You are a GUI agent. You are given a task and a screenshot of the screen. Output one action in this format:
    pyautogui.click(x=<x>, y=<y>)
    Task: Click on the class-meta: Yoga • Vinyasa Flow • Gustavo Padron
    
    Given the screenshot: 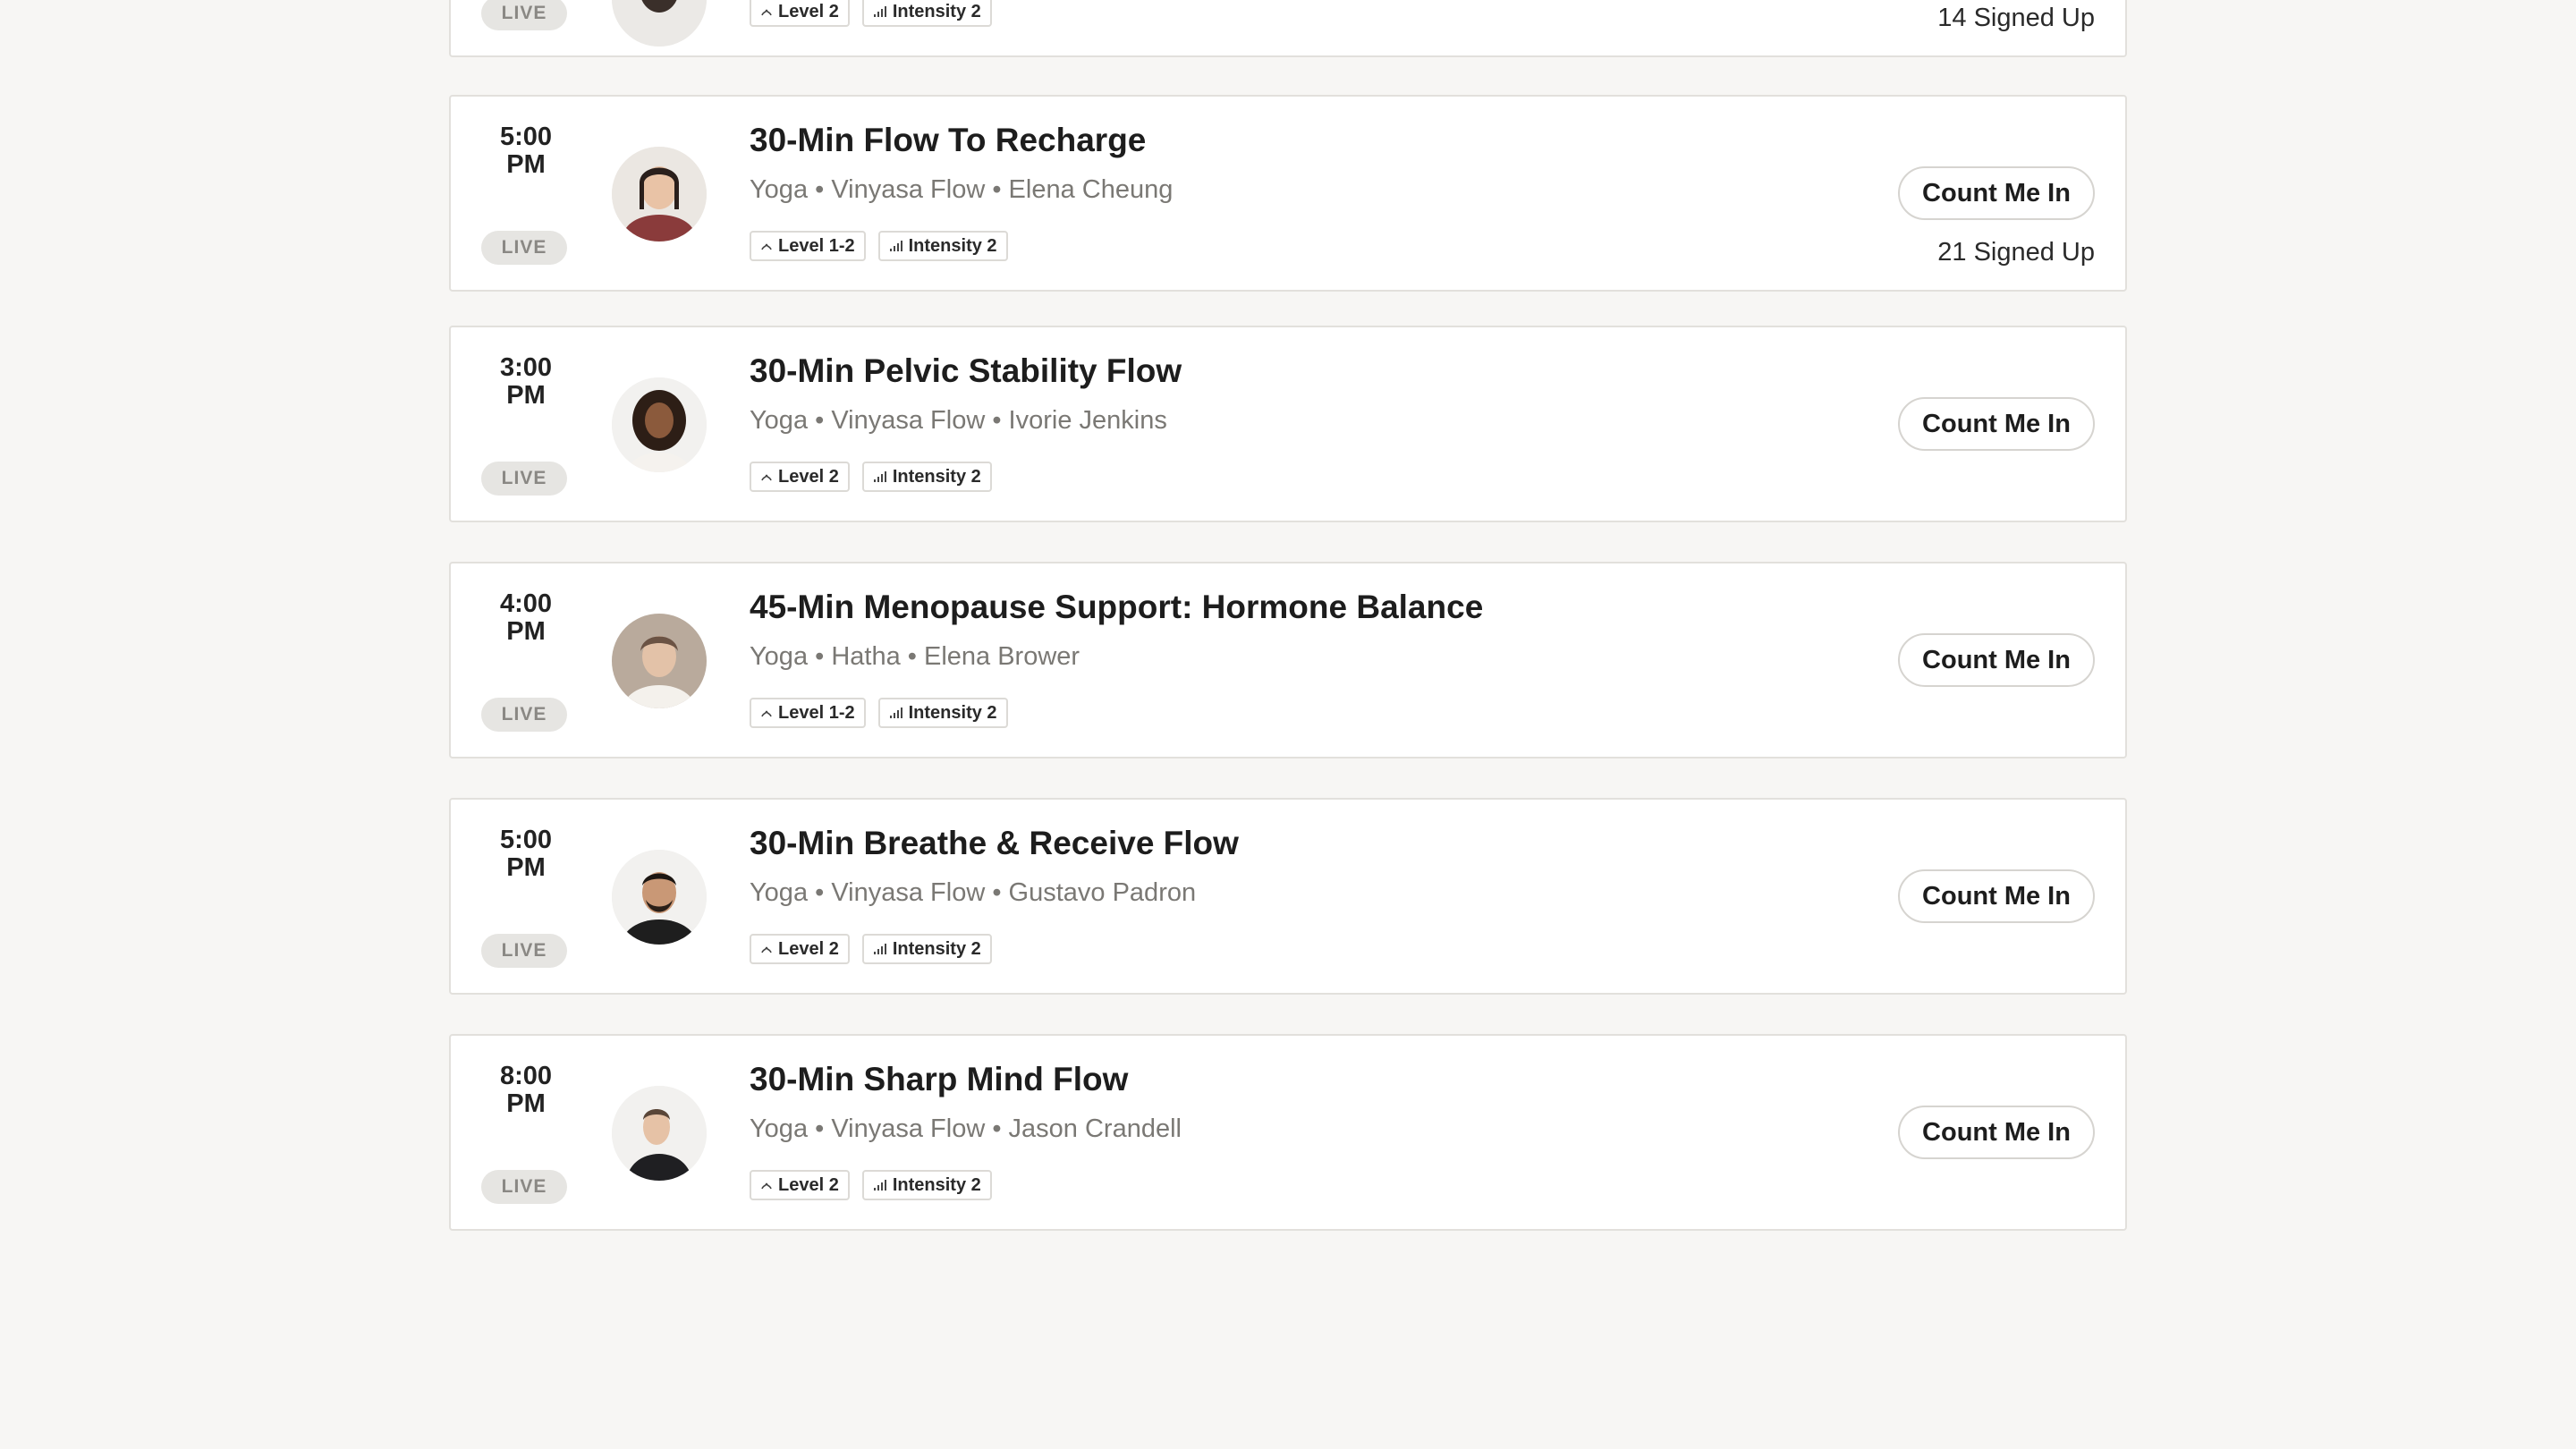 What is the action you would take?
    pyautogui.click(x=973, y=892)
    